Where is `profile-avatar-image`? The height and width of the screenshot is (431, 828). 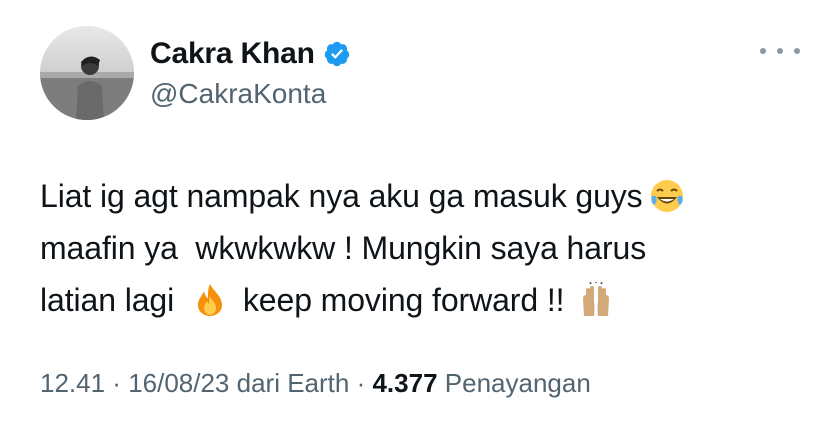 profile-avatar-image is located at coordinates (87, 73).